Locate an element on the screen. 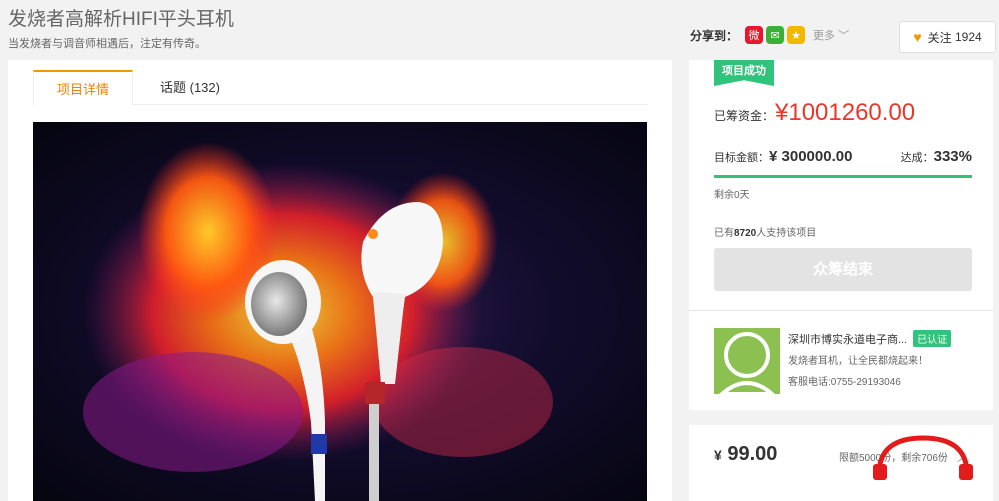 The width and height of the screenshot is (999, 501). follow-button: ♥ 关注 1924 is located at coordinates (947, 37).